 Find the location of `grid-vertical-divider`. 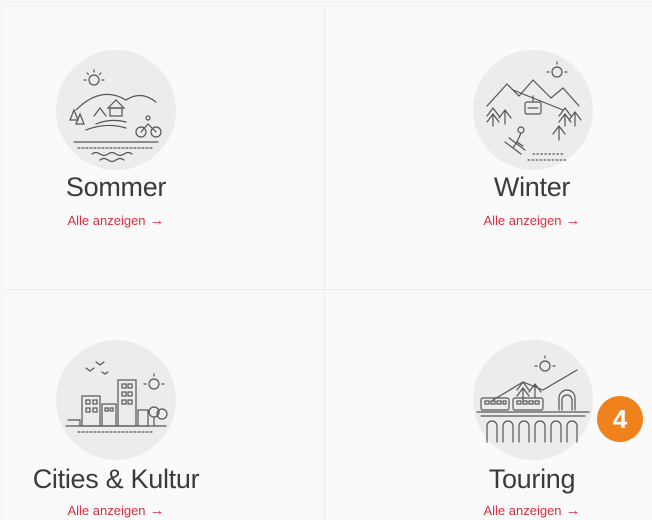

grid-vertical-divider is located at coordinates (324, 264).